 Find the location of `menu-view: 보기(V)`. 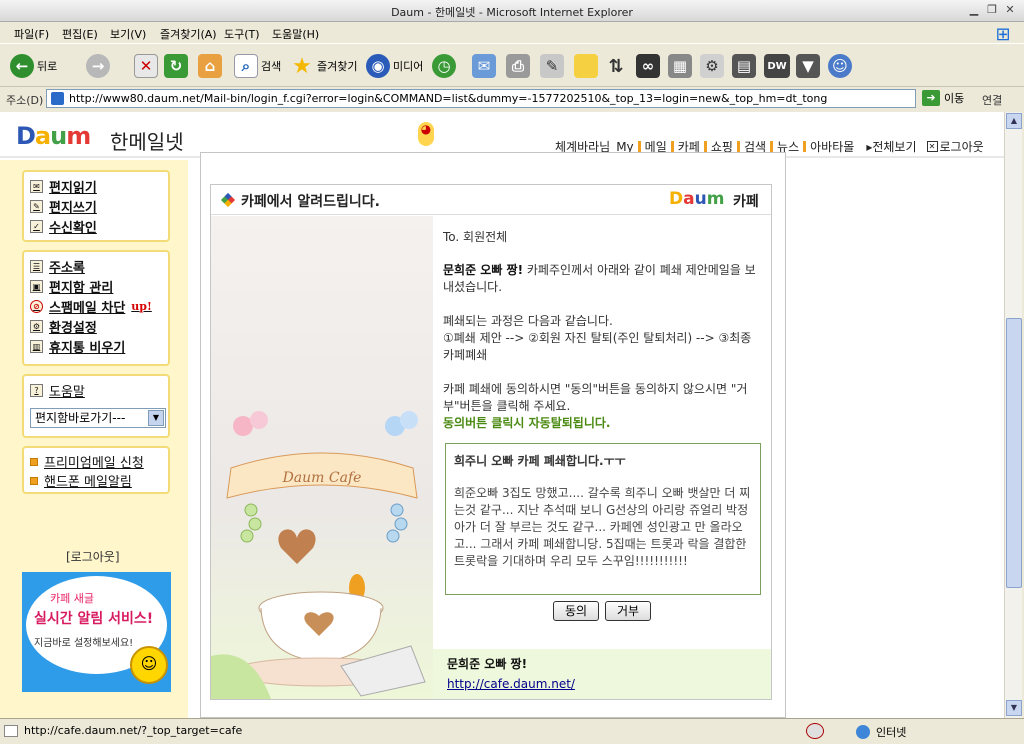

menu-view: 보기(V) is located at coordinates (128, 34).